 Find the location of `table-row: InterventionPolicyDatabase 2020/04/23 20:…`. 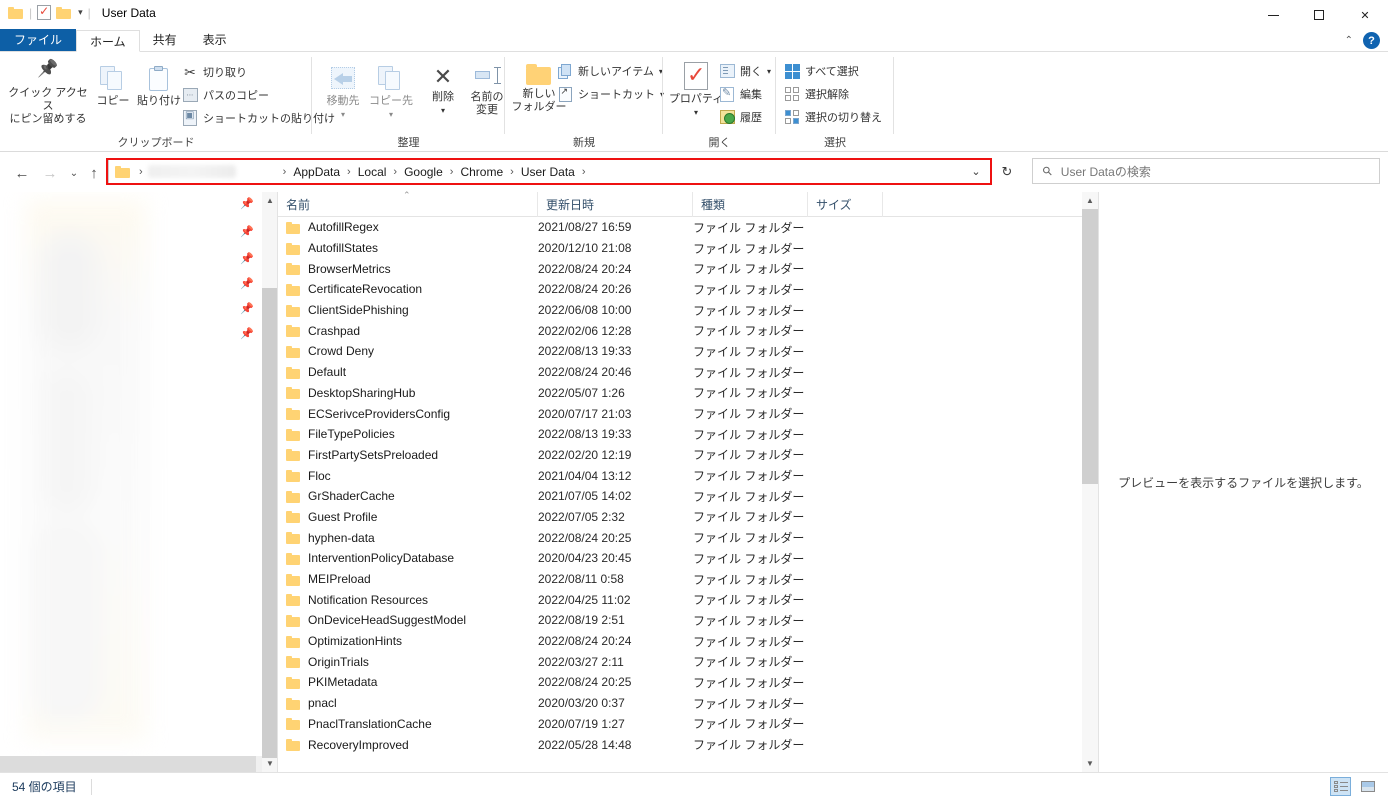

table-row: InterventionPolicyDatabase 2020/04/23 20:… is located at coordinates (680, 558).